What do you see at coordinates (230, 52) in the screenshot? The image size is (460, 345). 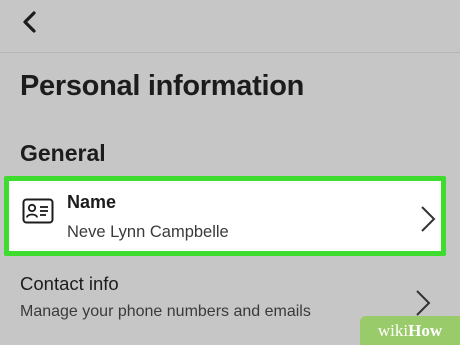 I see `header-divider` at bounding box center [230, 52].